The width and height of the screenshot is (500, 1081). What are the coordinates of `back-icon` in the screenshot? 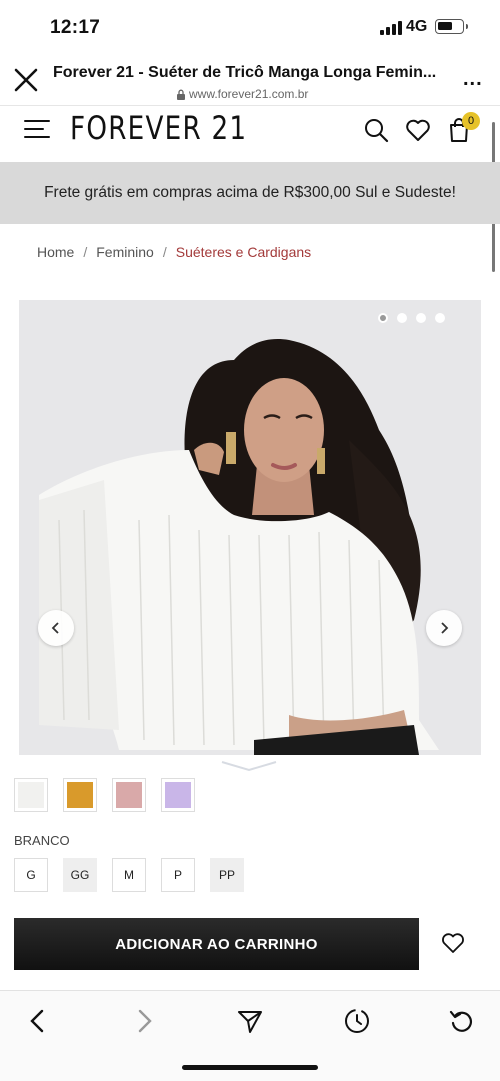 It's located at (38, 1021).